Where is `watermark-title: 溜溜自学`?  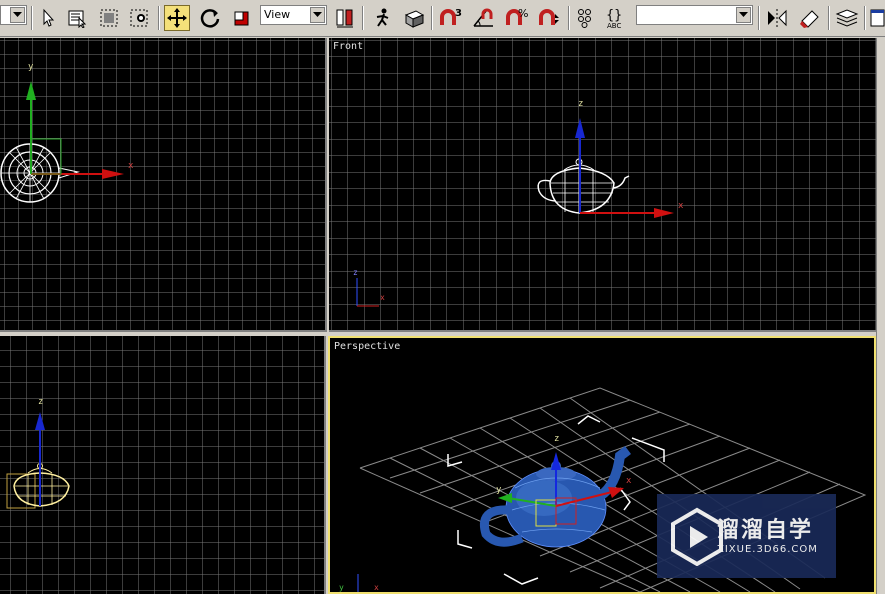 watermark-title: 溜溜自学 is located at coordinates (765, 530).